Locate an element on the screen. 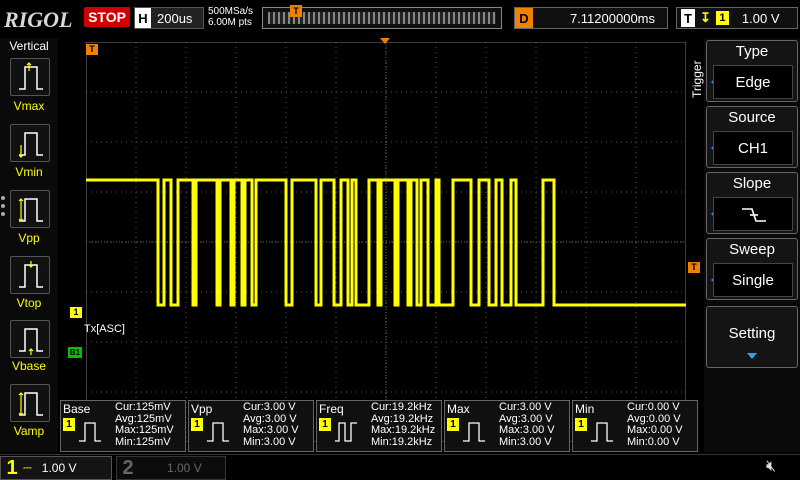 This screenshot has height=480, width=800. measurement-name: Max is located at coordinates (458, 409).